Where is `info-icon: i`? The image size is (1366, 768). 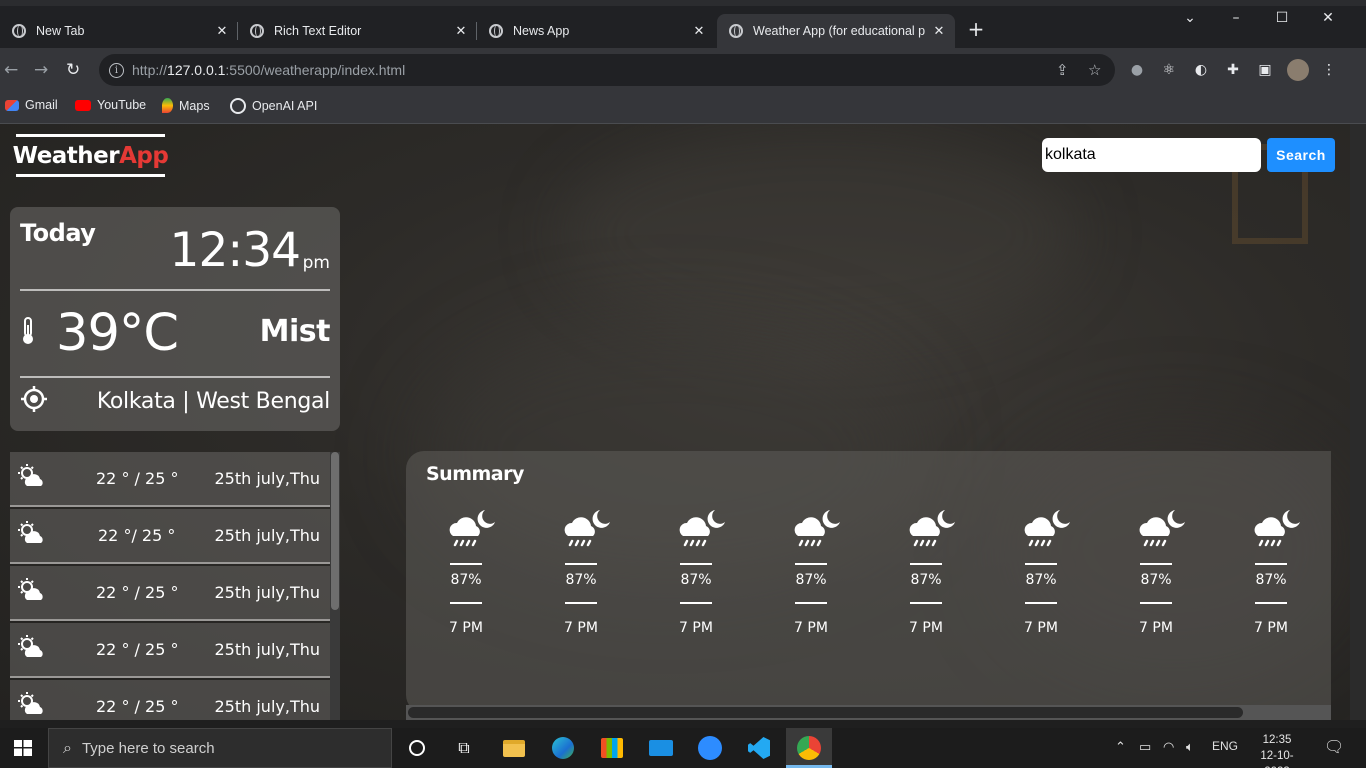
info-icon: i is located at coordinates (116, 70).